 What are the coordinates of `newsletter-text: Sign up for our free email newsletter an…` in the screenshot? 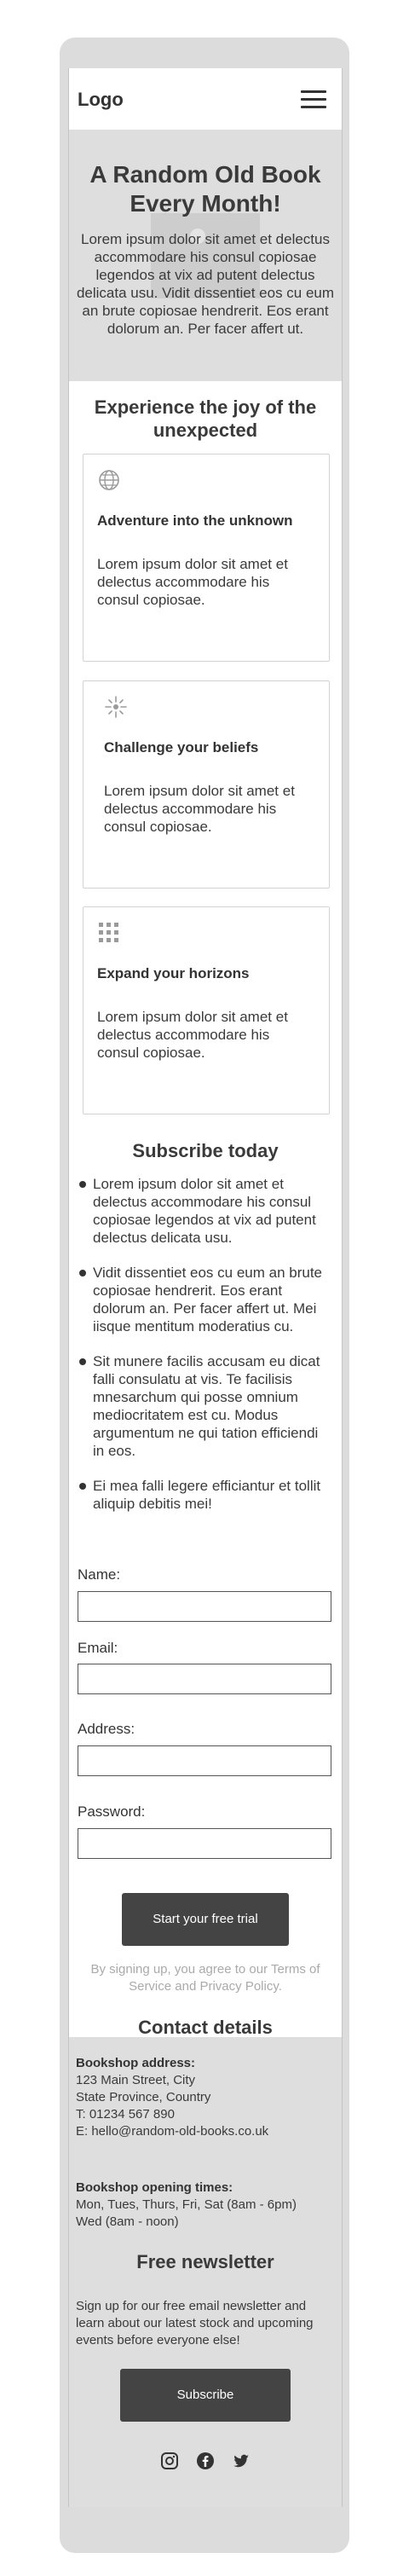 It's located at (195, 2323).